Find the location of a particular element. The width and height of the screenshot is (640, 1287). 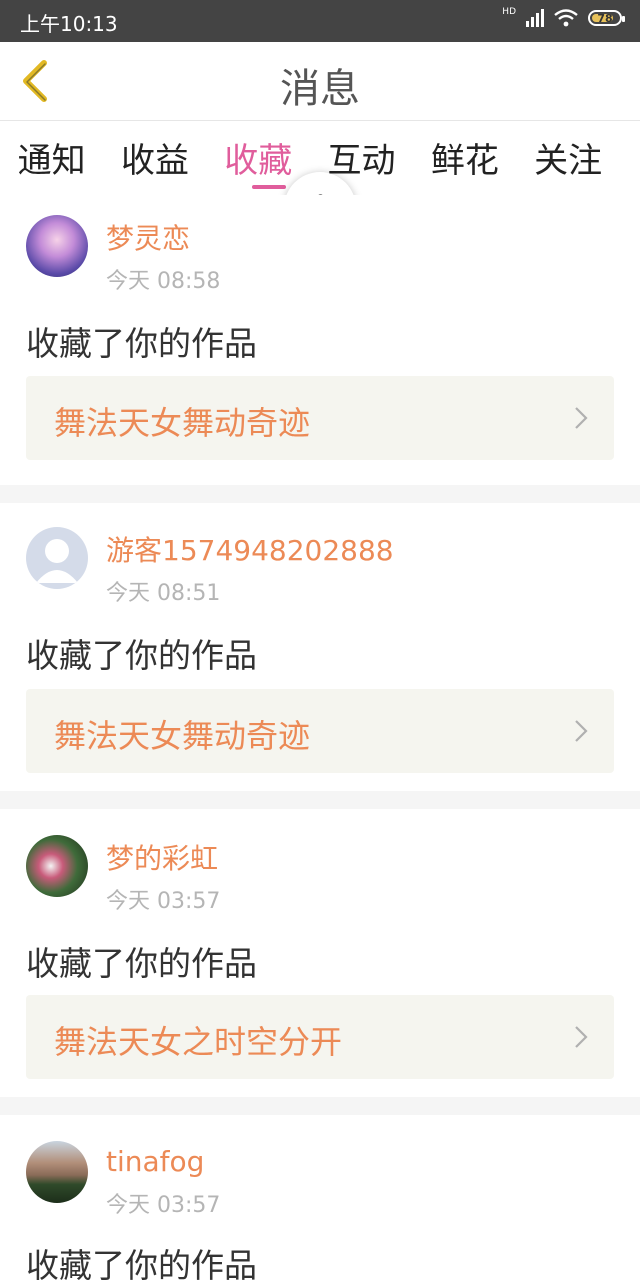

wifi-icon is located at coordinates (566, 18).